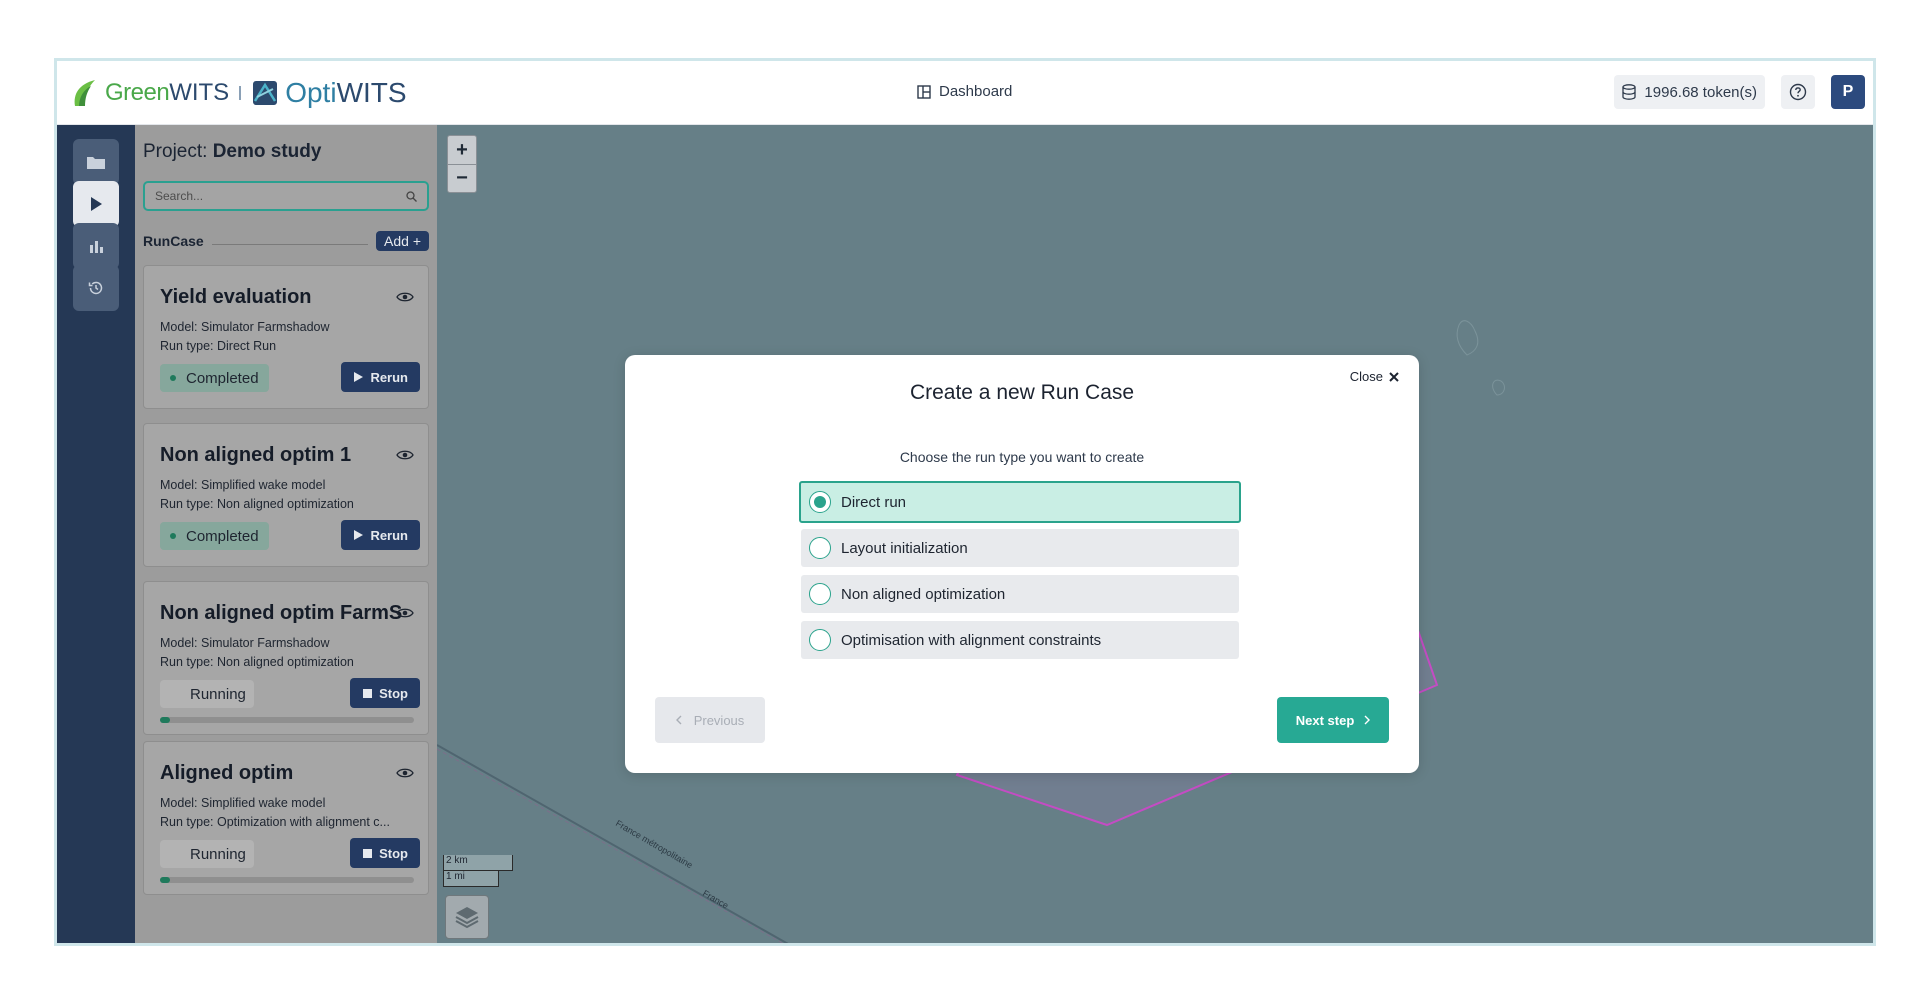  I want to click on runcase-title: Aligned optim, so click(227, 773).